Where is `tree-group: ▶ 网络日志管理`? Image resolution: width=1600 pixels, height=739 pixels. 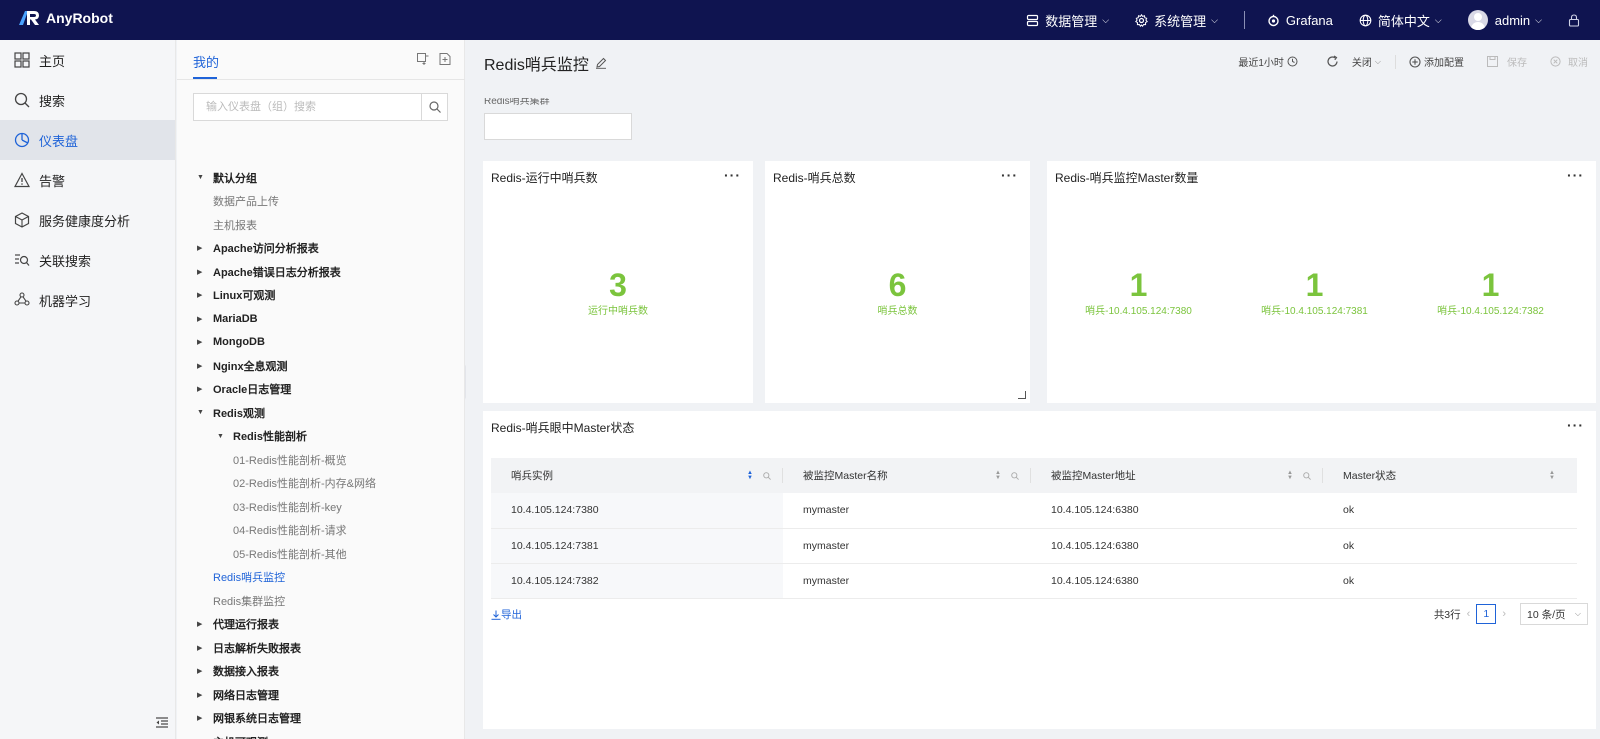
tree-group: ▶ 网络日志管理 is located at coordinates (321, 695).